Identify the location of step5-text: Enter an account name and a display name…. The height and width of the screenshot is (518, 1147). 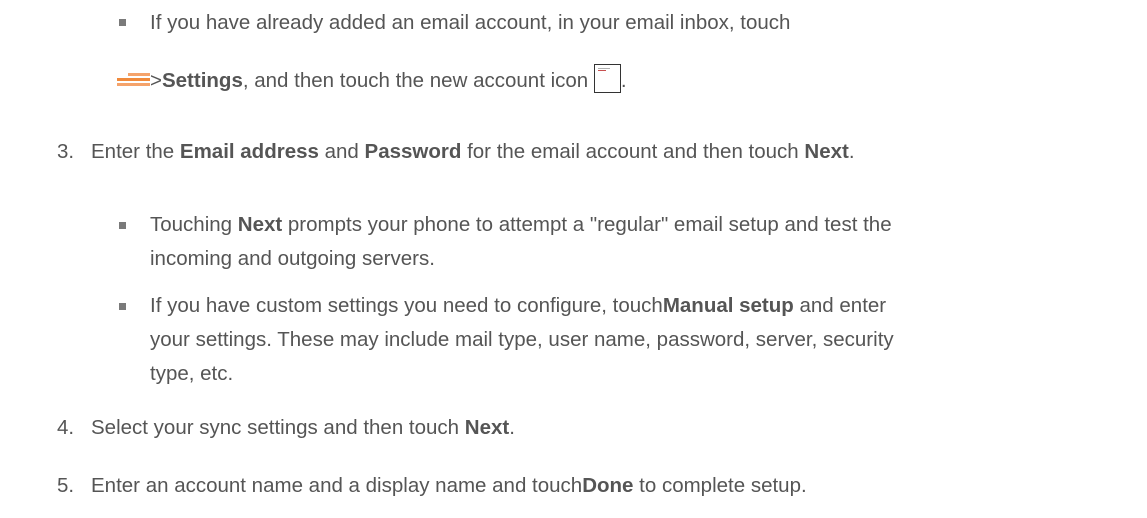
(449, 485).